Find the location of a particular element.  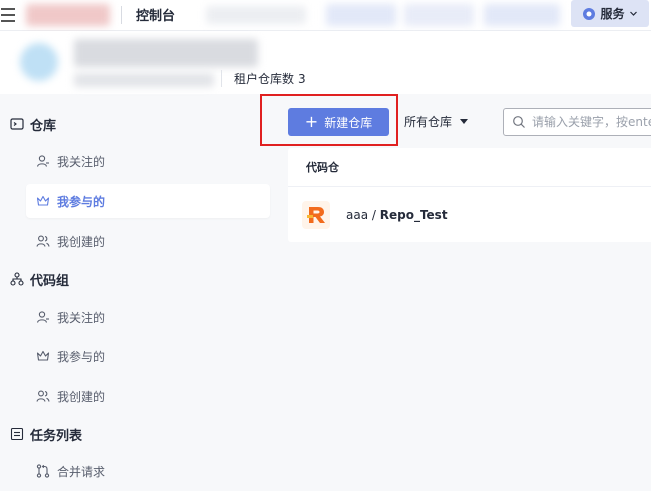

repo-filter-label: 所有仓库 is located at coordinates (428, 122).